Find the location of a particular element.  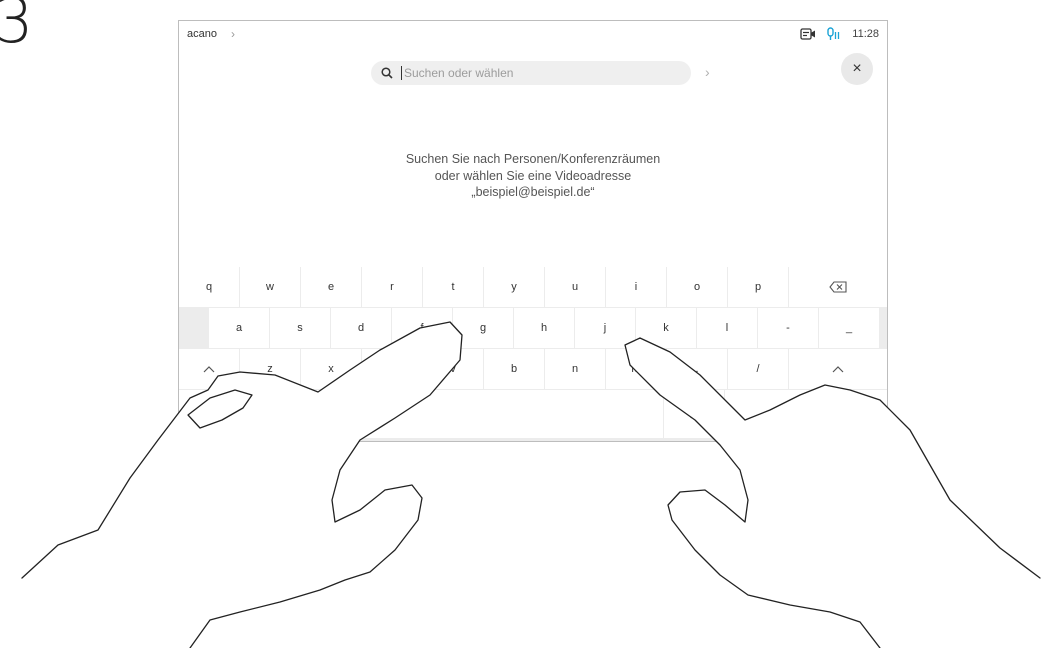

key-c: c is located at coordinates (392, 369).